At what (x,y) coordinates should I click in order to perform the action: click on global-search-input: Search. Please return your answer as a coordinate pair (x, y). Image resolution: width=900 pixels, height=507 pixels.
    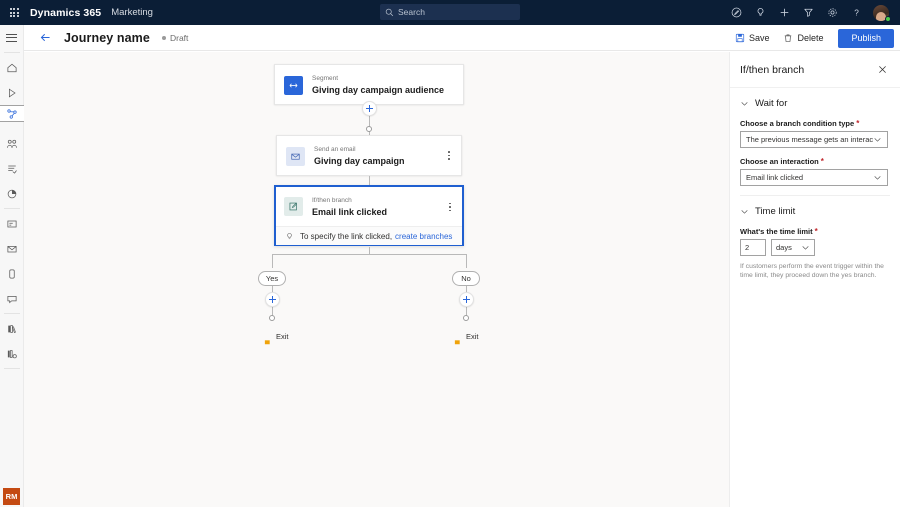
    Looking at the image, I should click on (450, 12).